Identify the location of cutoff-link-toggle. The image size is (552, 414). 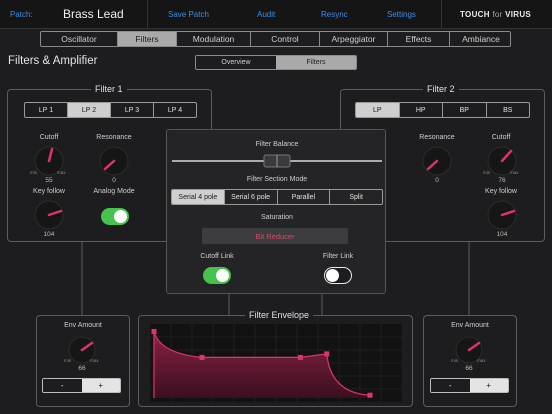
(217, 275).